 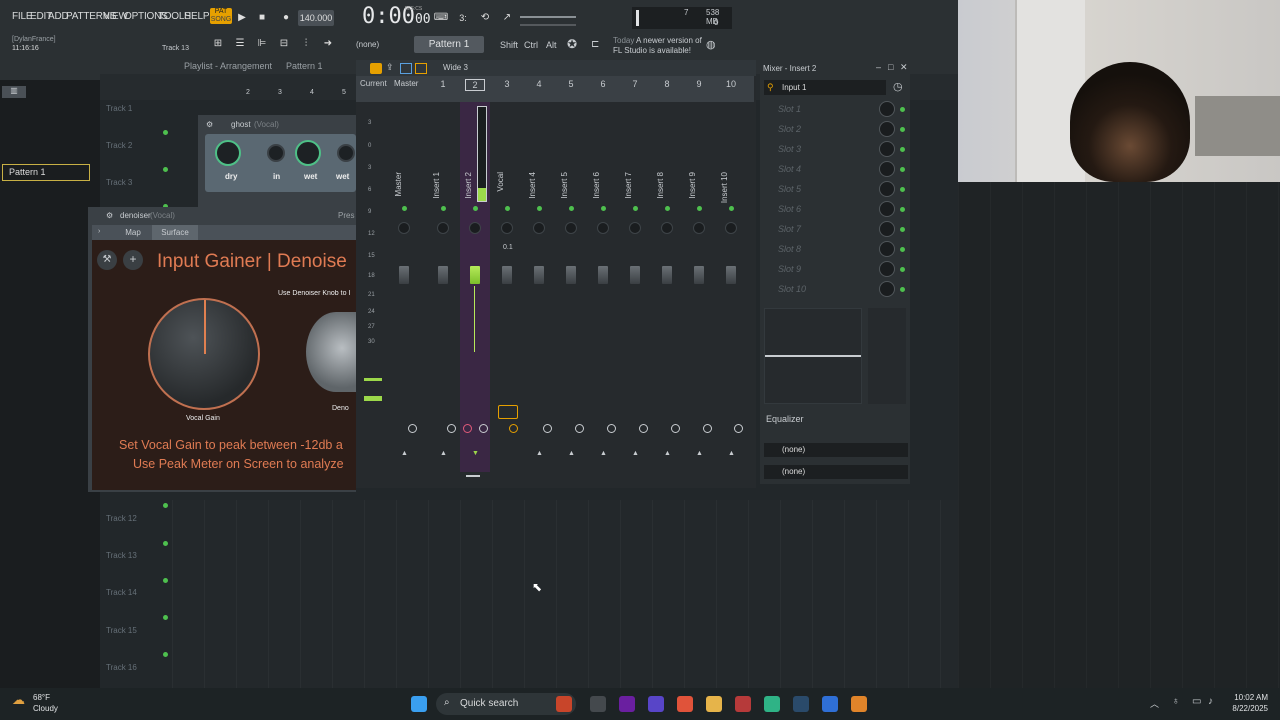 I want to click on route-toggle-selected, so click(x=513, y=428).